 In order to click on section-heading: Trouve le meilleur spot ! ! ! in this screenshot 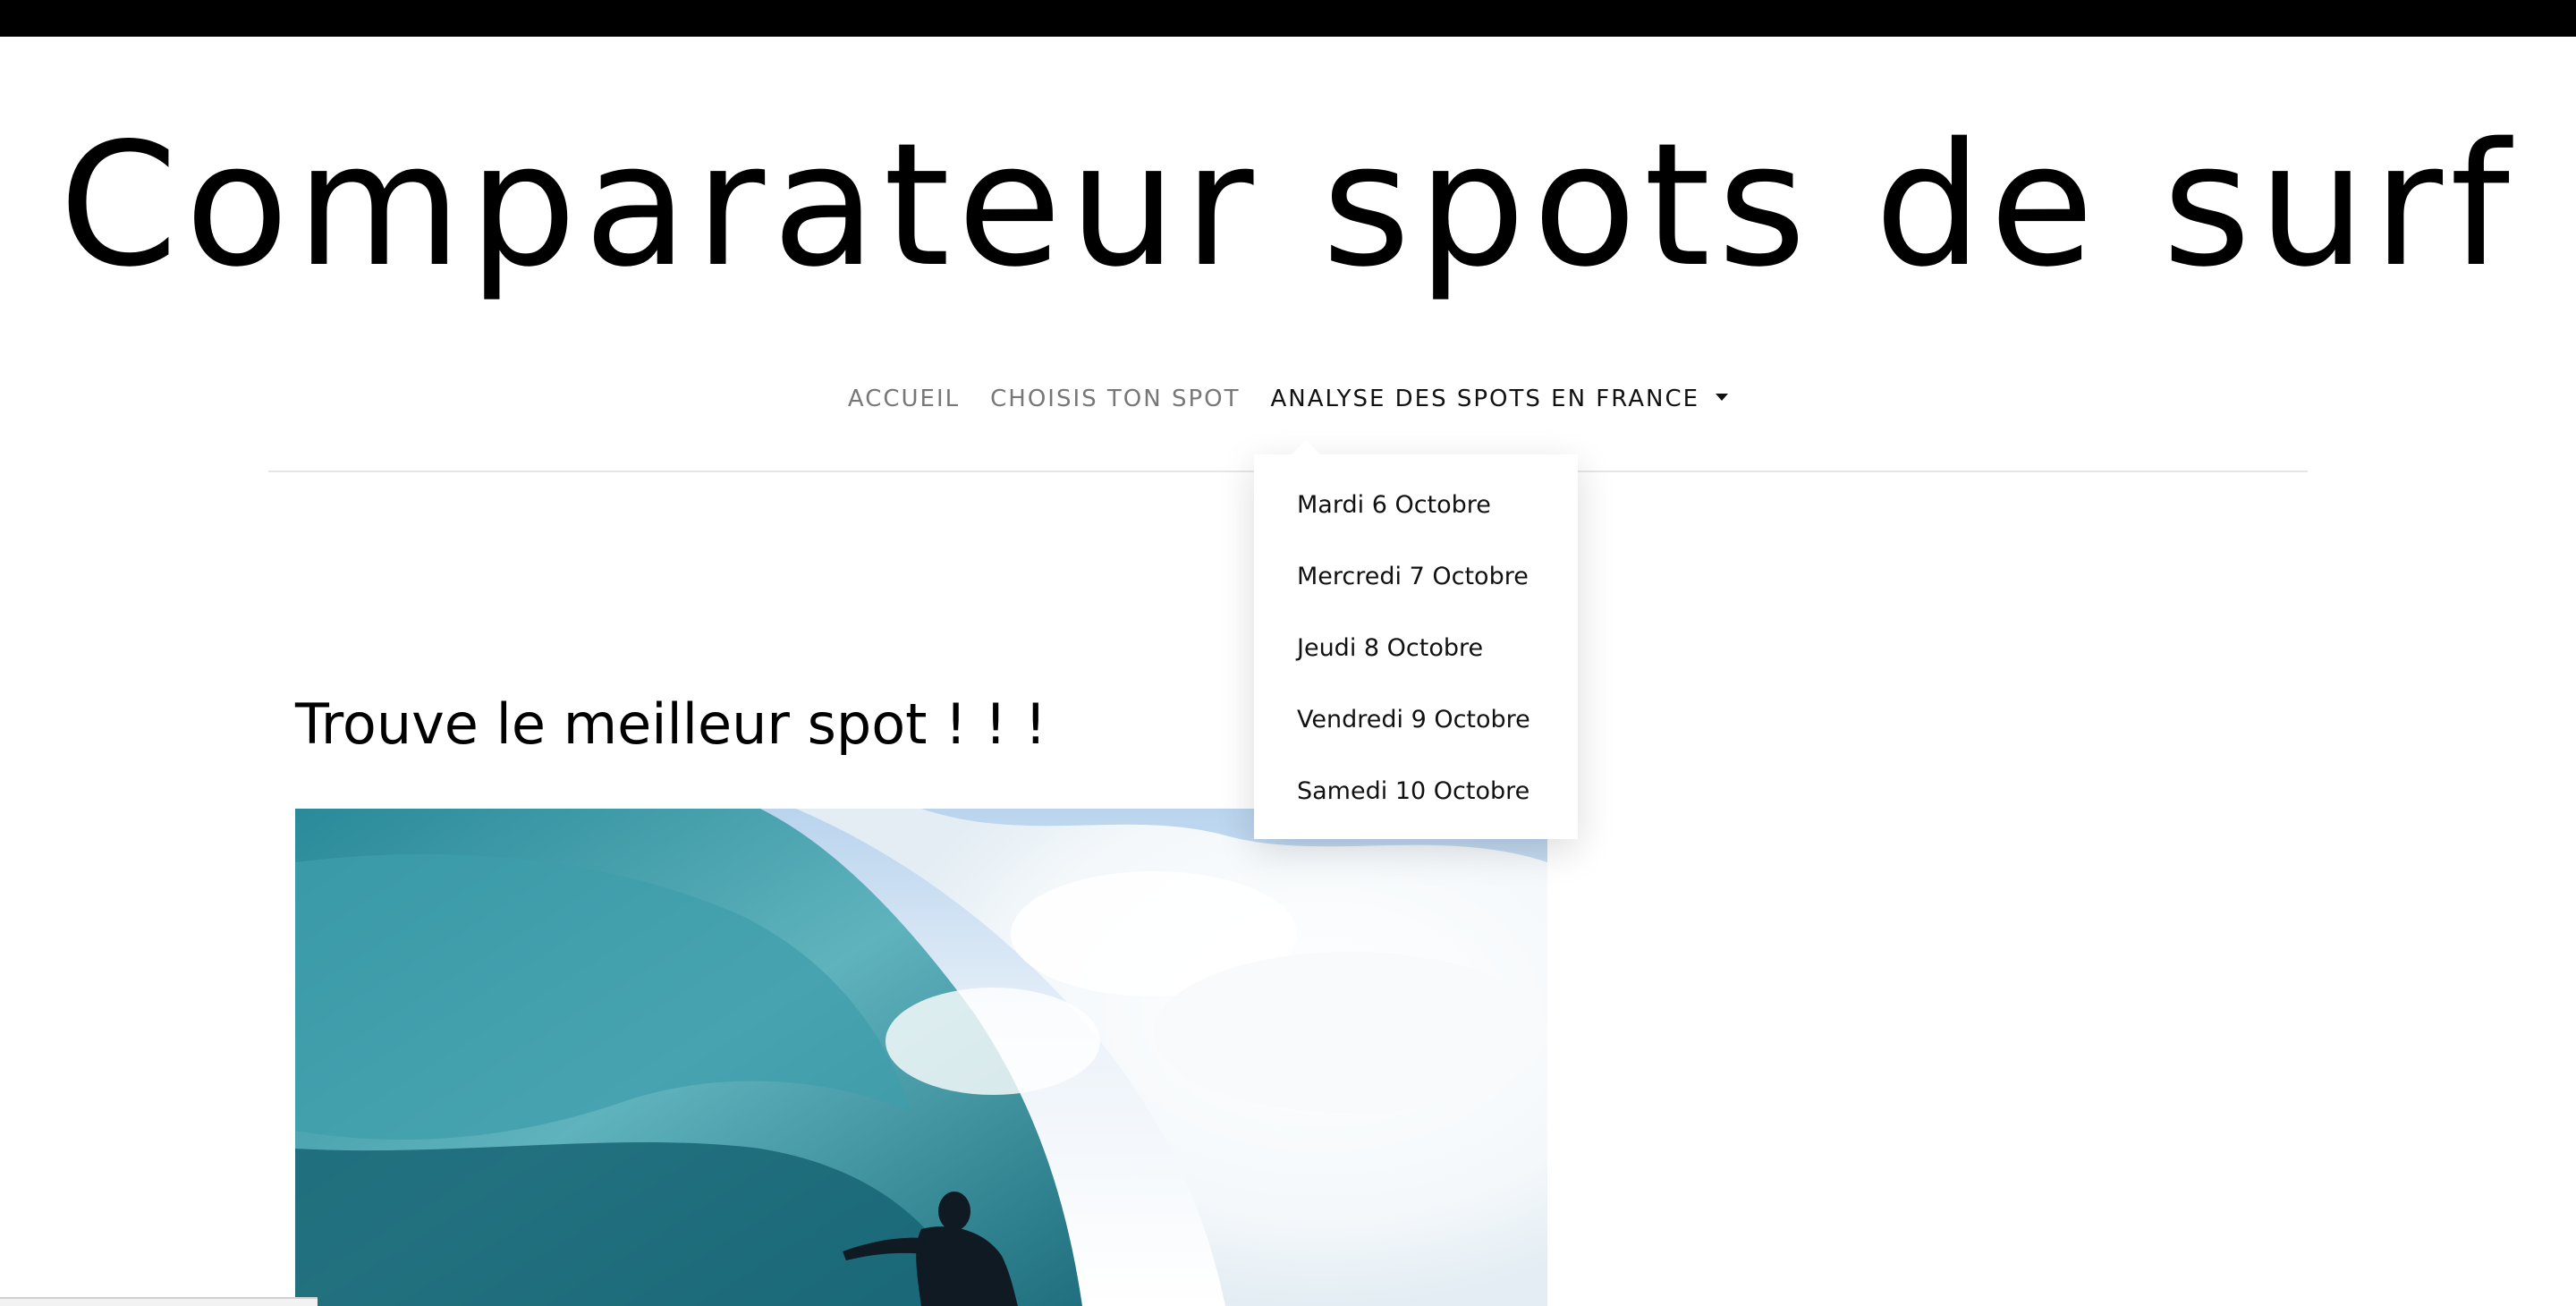, I will do `click(671, 724)`.